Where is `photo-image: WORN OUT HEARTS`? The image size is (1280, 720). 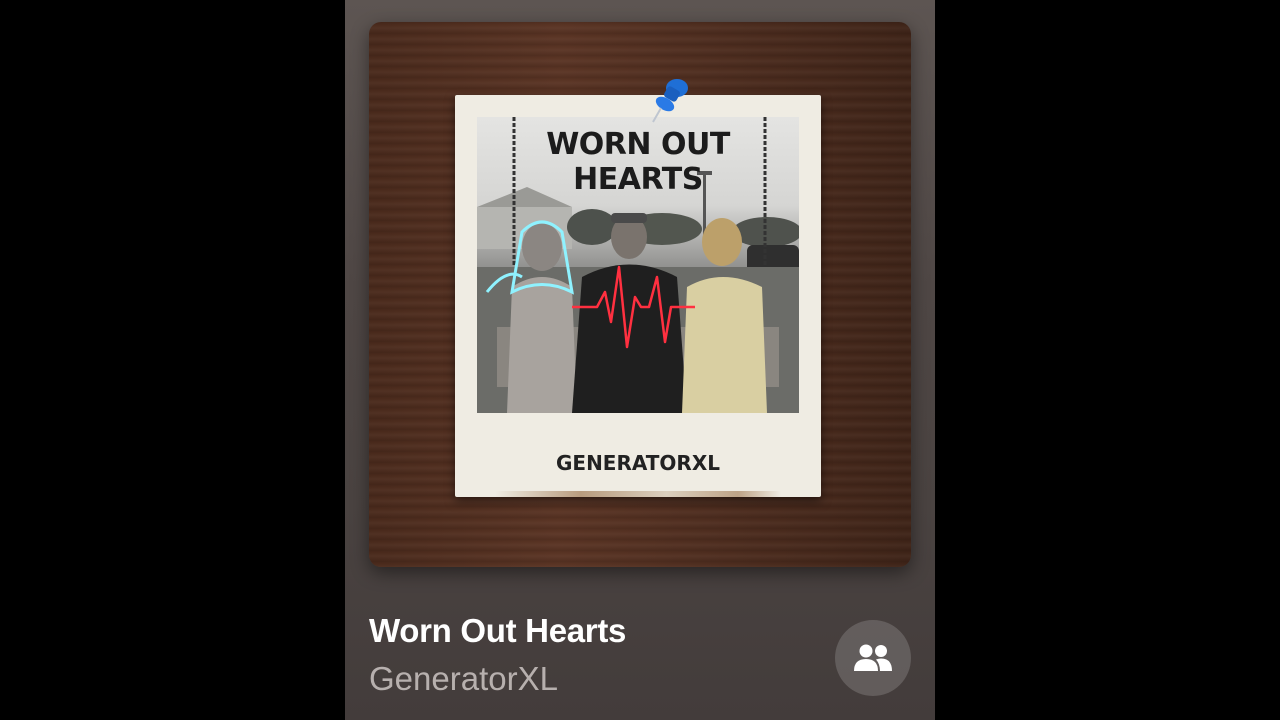 photo-image: WORN OUT HEARTS is located at coordinates (638, 265).